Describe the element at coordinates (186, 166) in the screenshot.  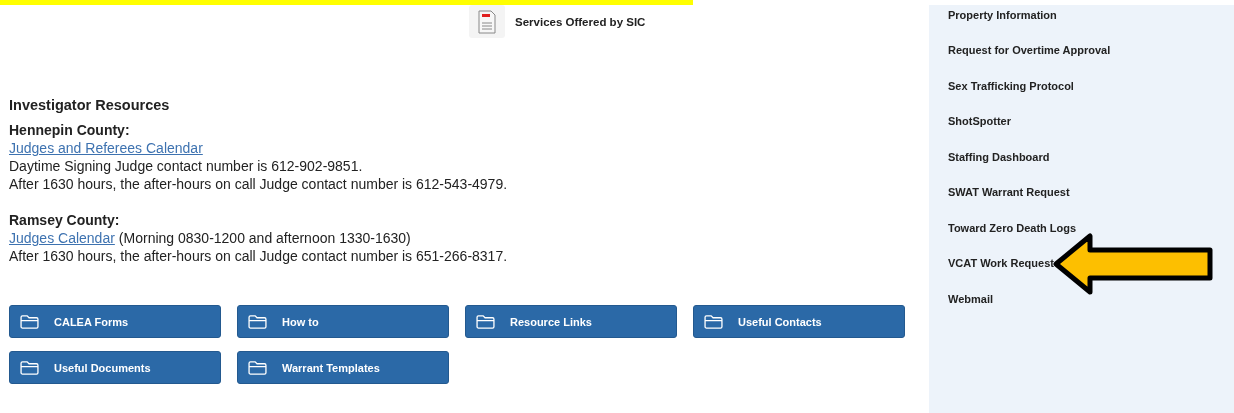
I see `contact-text: Daytime Signing Judge contact number is 612-902-9851.` at that location.